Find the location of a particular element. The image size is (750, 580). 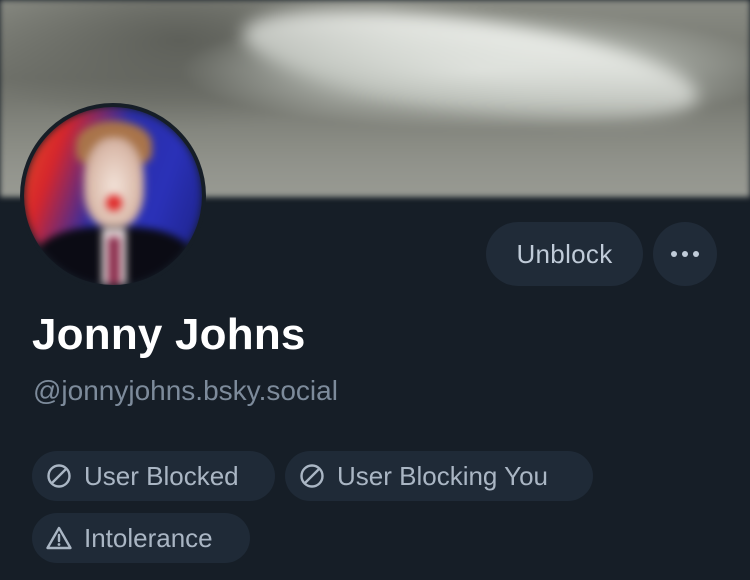

more-options-button is located at coordinates (685, 254).